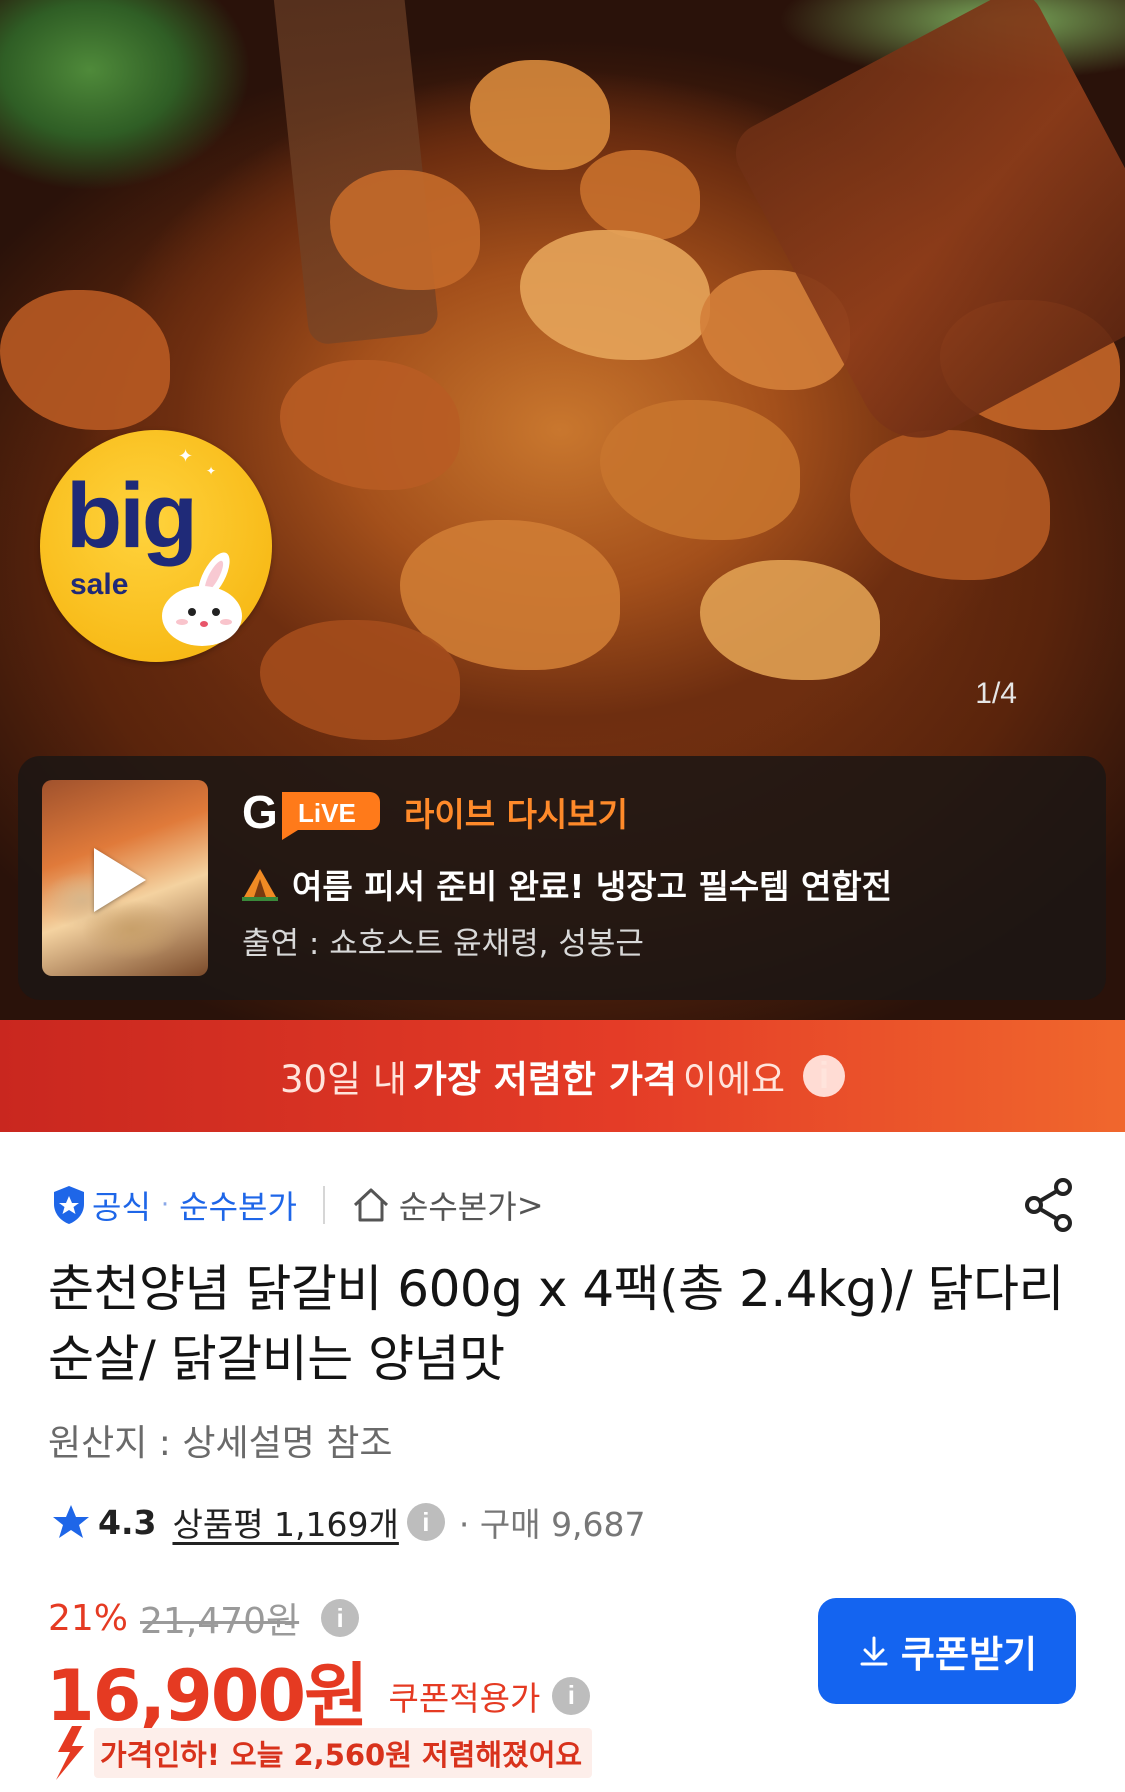  What do you see at coordinates (220, 1621) in the screenshot?
I see `original-price: 21,470원` at bounding box center [220, 1621].